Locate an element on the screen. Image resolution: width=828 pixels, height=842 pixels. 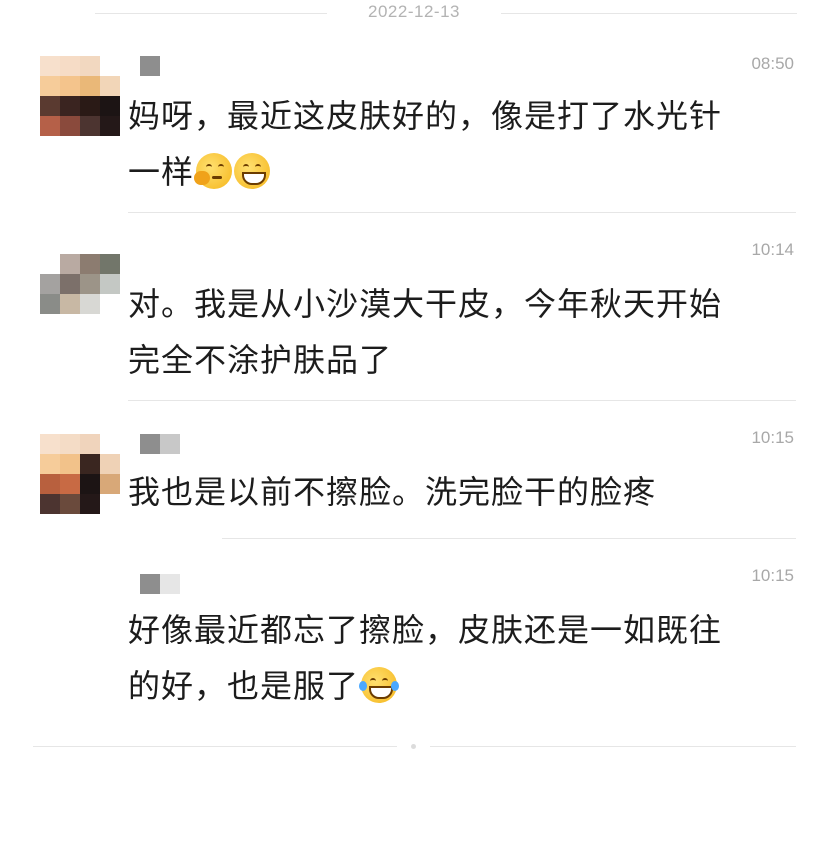
message-text: 好像最近都忘了擦脸，皮肤还是一如既往 的好，也是服了 is located at coordinates (458, 658).